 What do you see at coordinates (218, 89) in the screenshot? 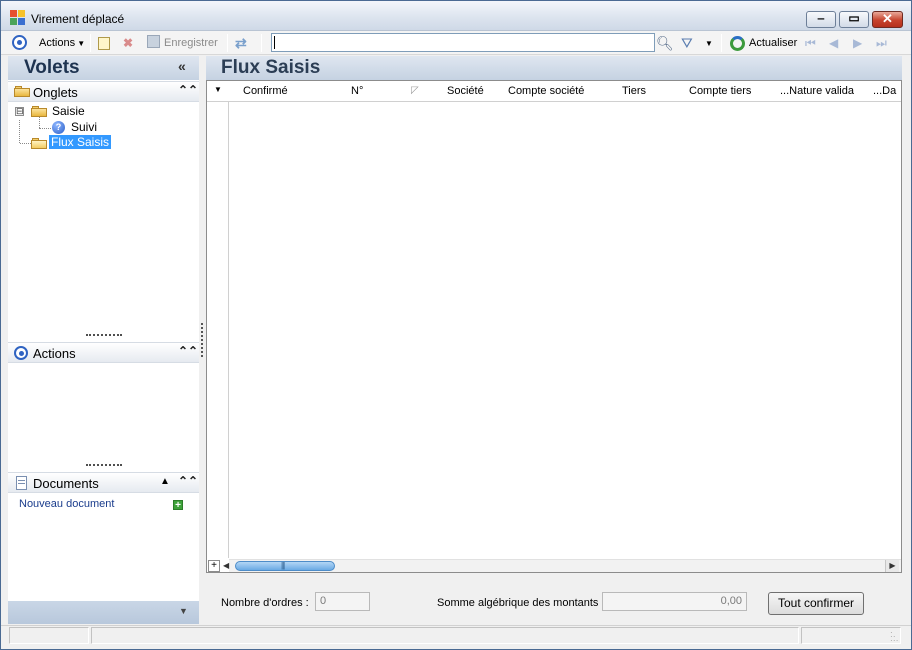
I see `column-chooser-icon: ▼` at bounding box center [218, 89].